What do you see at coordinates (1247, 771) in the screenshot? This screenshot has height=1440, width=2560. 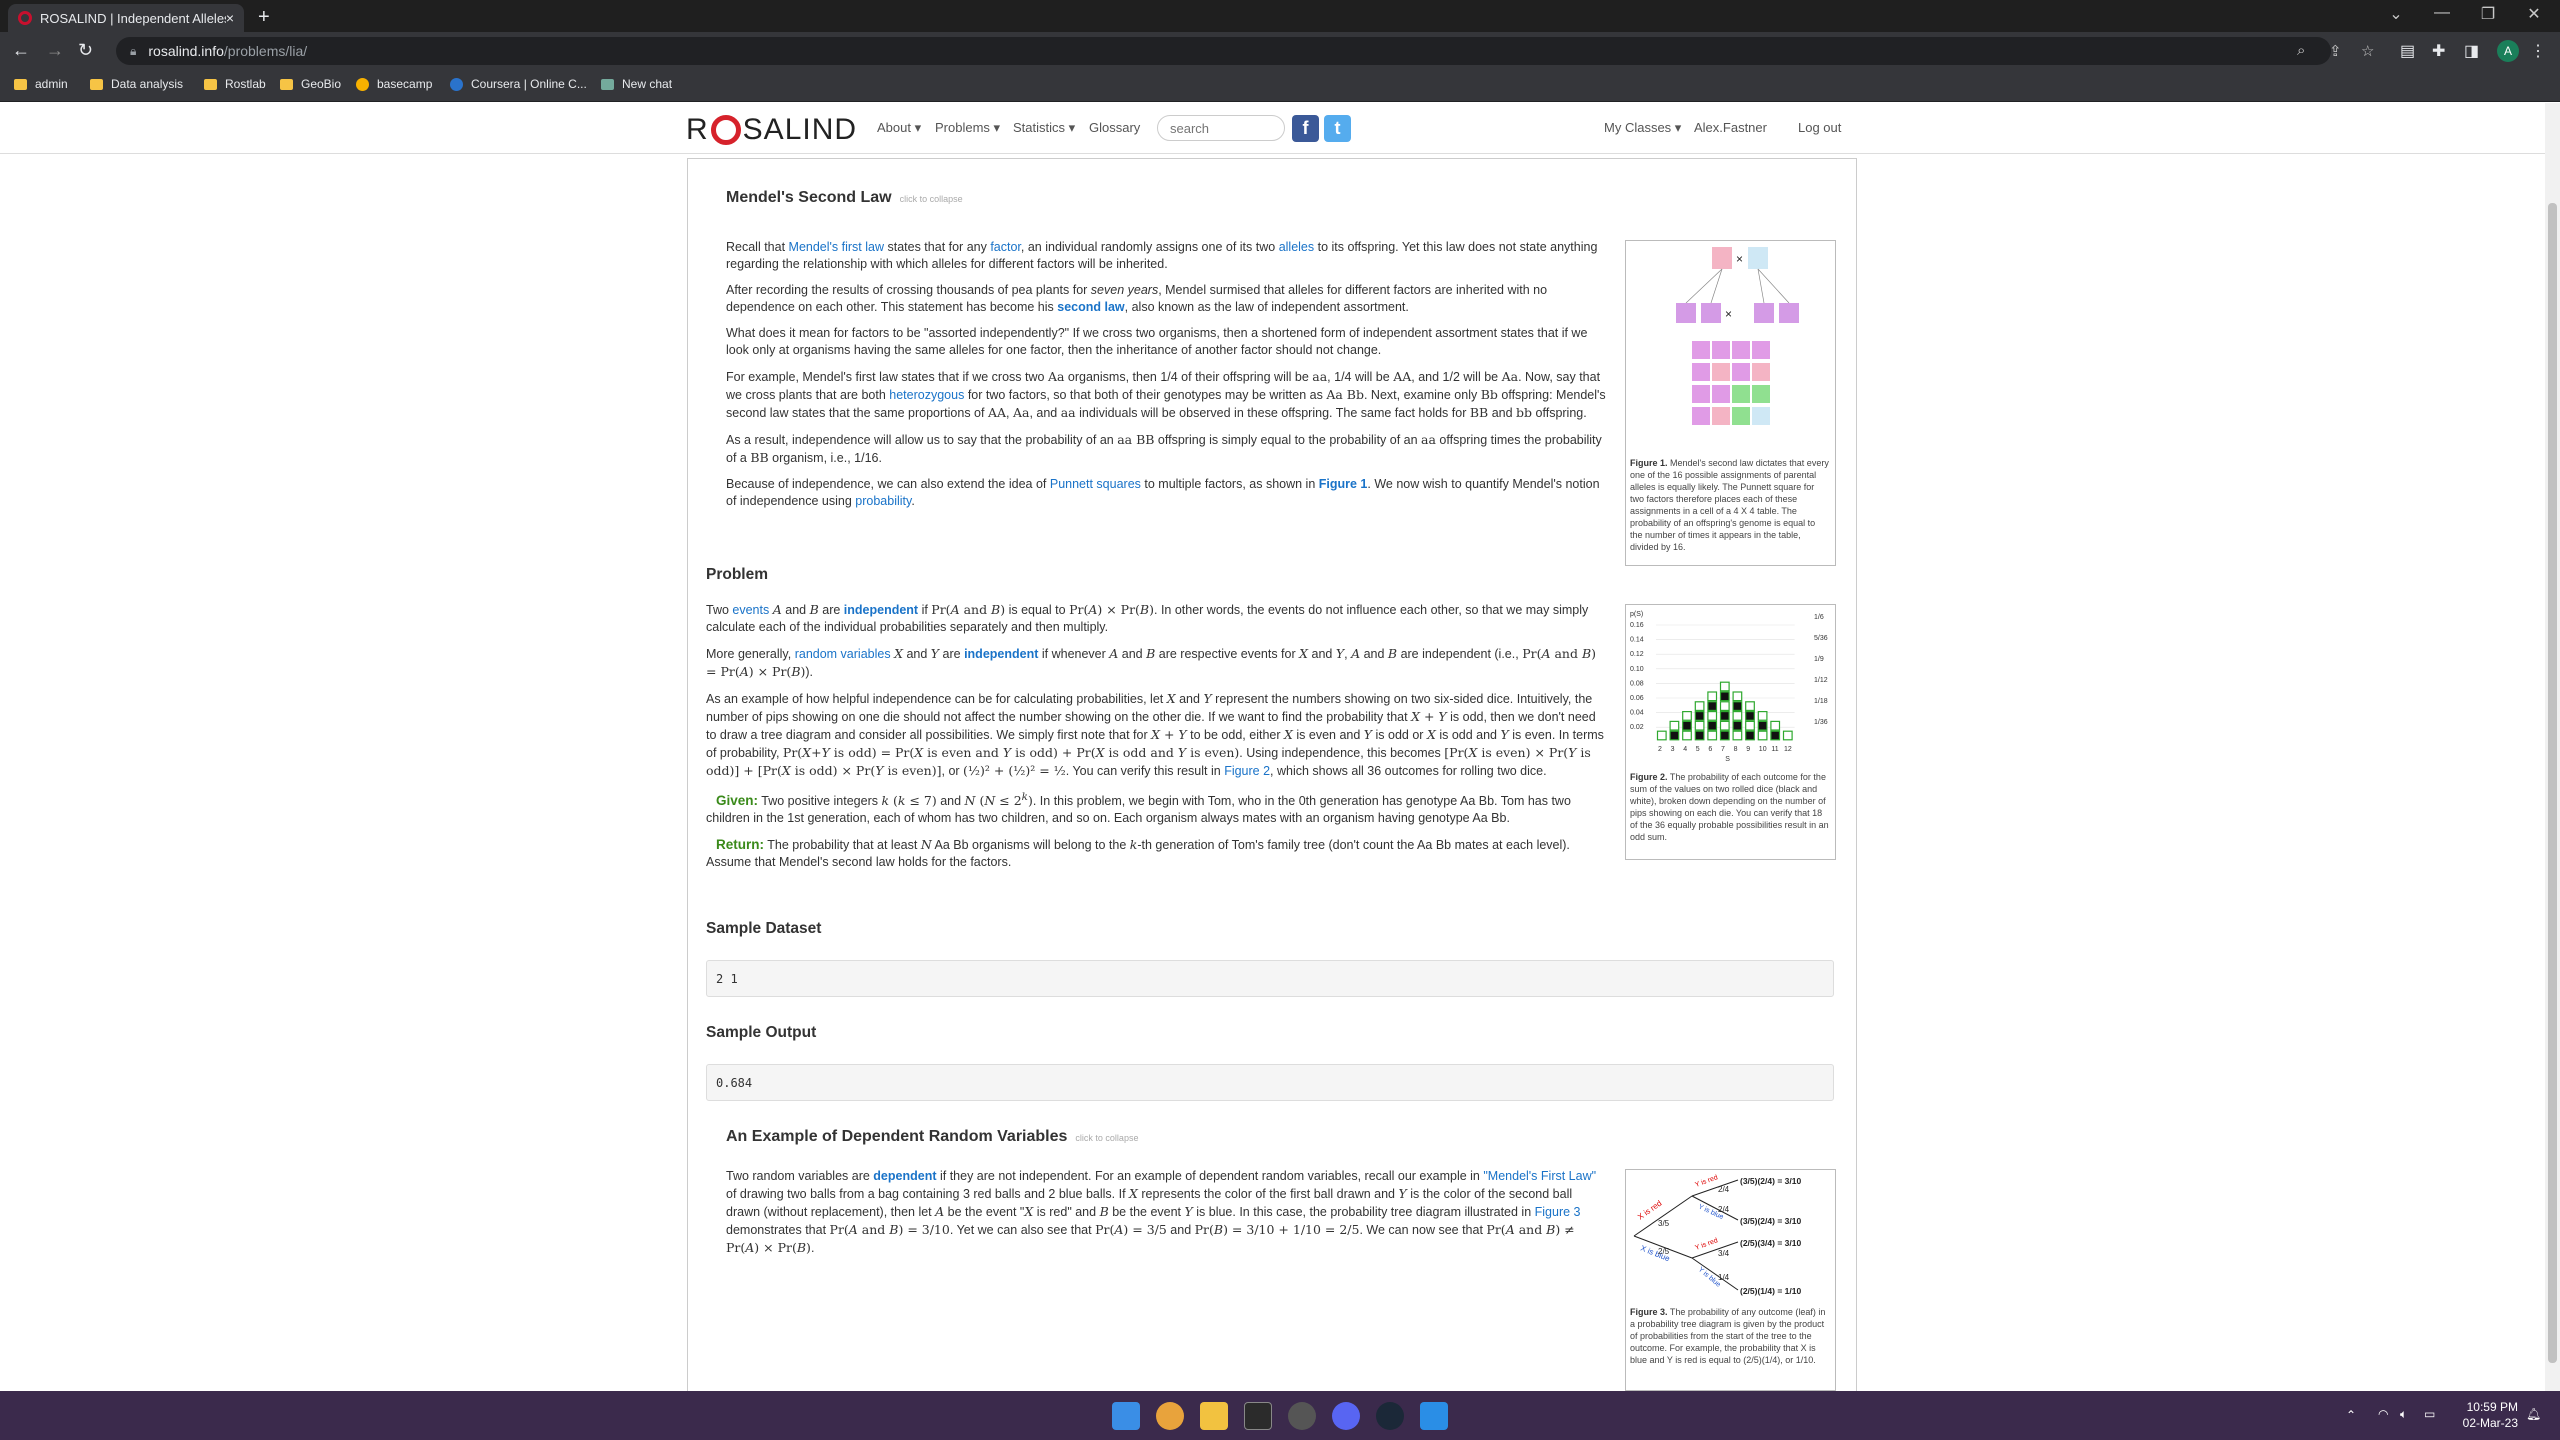 I see `link-figure-2: Figure 2` at bounding box center [1247, 771].